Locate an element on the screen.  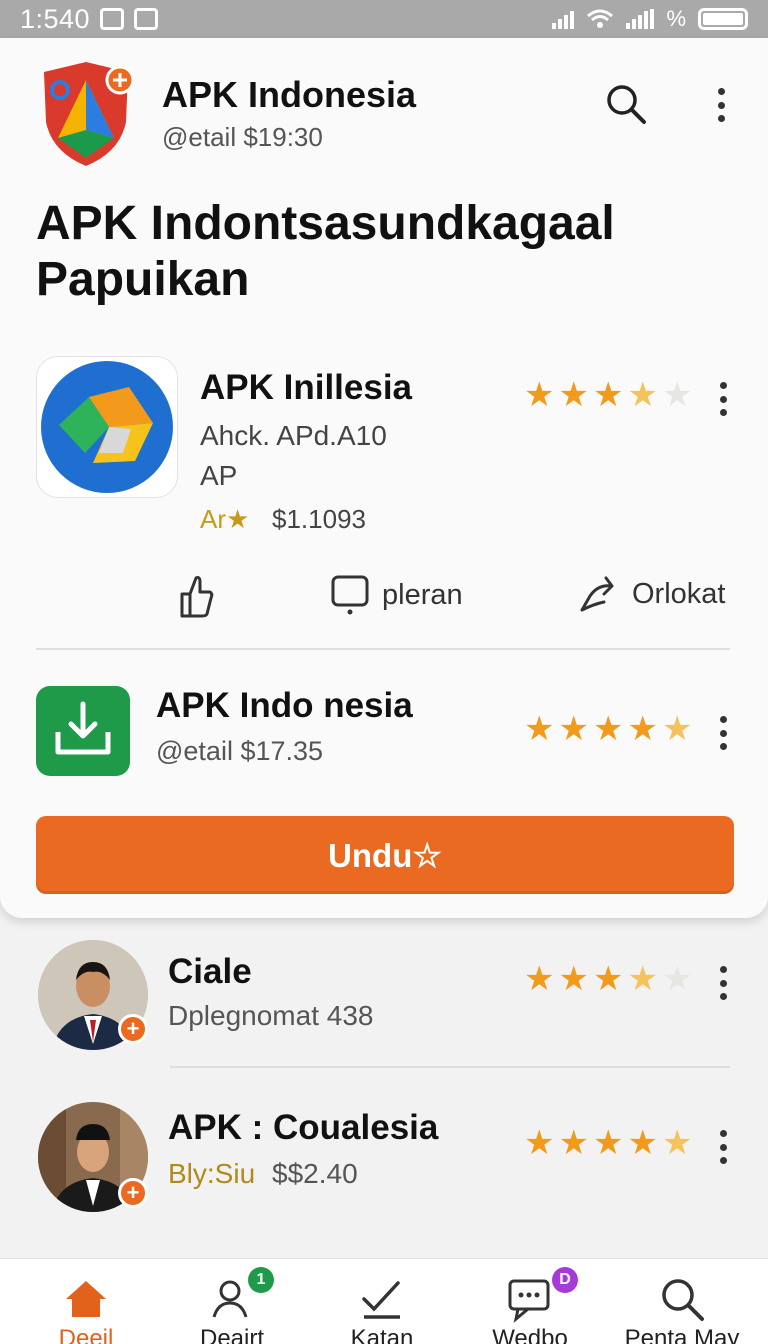
featured-app-name: APK Inillesia is located at coordinates (306, 388).